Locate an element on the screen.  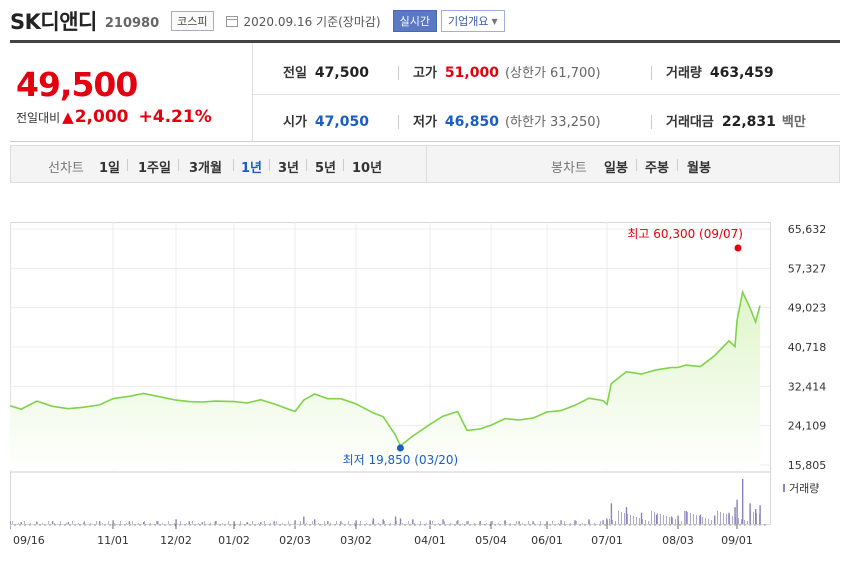
prev-close-value: 47,500 is located at coordinates (341, 73).